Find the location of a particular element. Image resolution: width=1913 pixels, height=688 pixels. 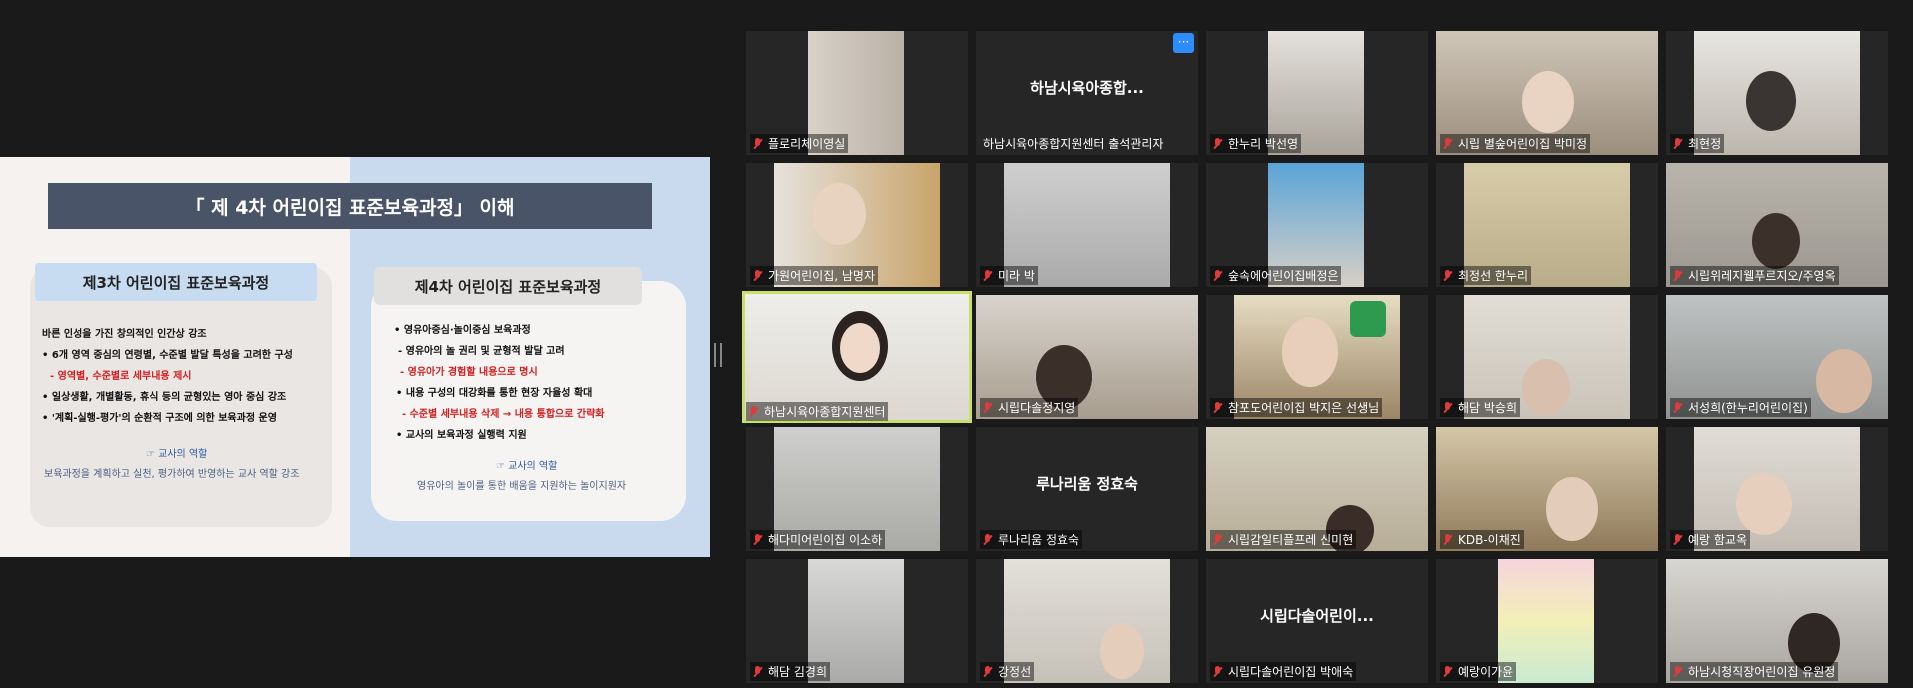

participant-name: 서성희(한누리어린이집) is located at coordinates (1748, 408).